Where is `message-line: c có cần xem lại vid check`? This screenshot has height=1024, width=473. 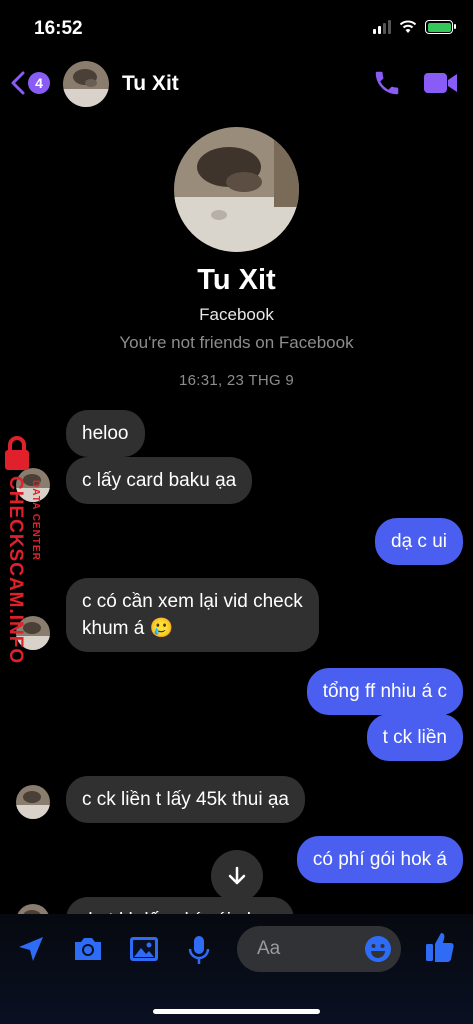 message-line: c có cần xem lại vid check is located at coordinates (192, 601).